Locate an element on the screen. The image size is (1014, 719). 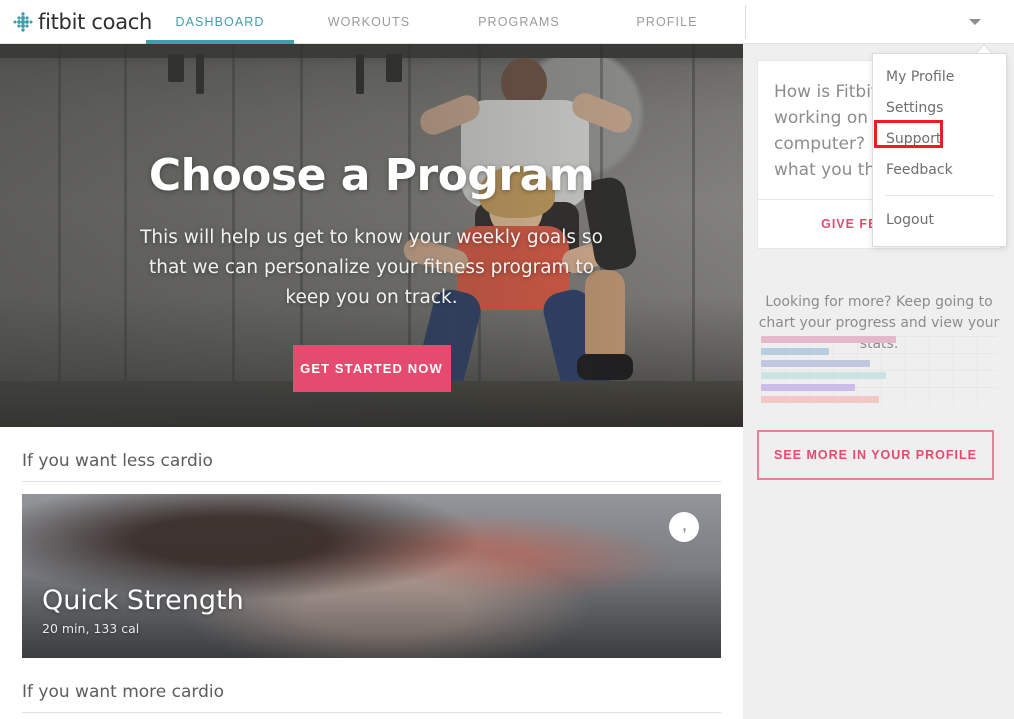
tab-programs: PROGRAMS is located at coordinates (519, 22).